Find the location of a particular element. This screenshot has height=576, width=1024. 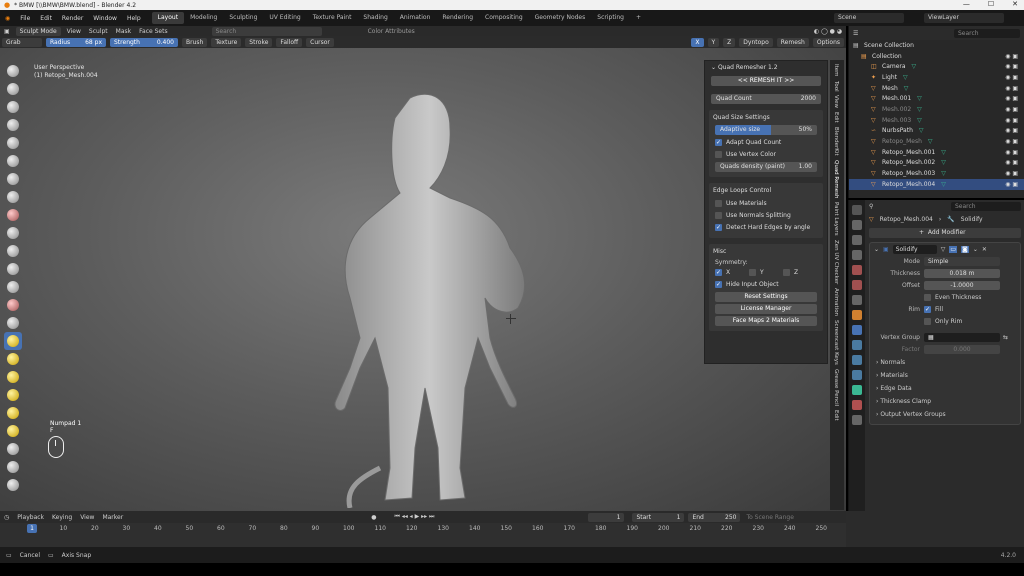

tab-grease-pencil: Grease Pencil is located at coordinates (836, 387).